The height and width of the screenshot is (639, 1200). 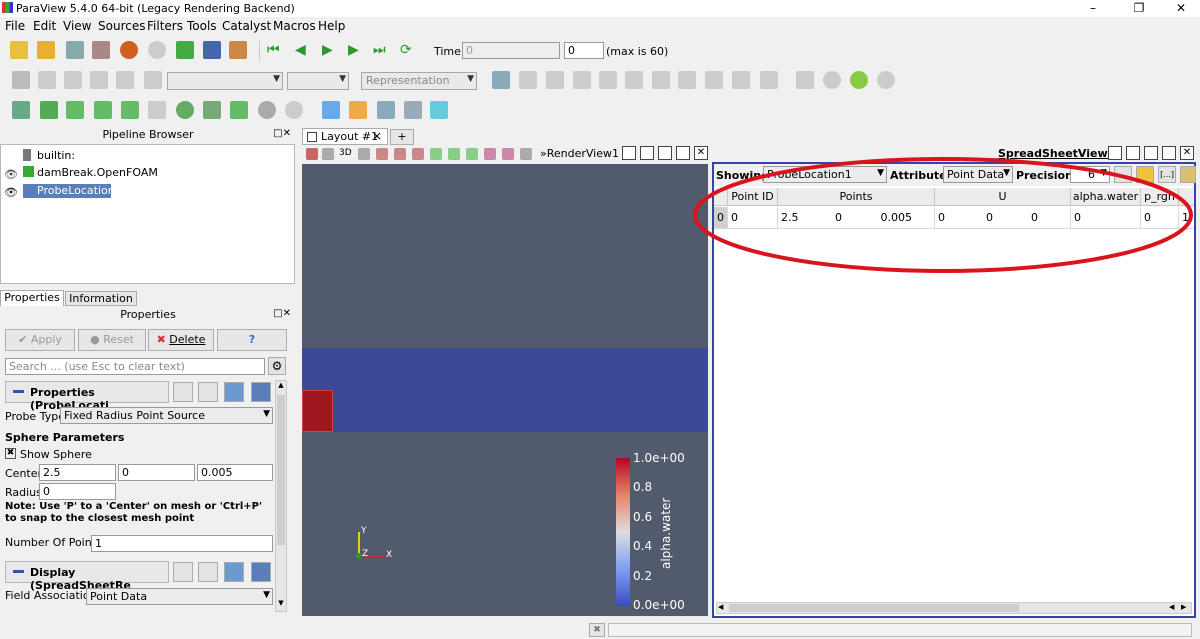 What do you see at coordinates (597, 630) in the screenshot?
I see `close-progress-icon: ✖` at bounding box center [597, 630].